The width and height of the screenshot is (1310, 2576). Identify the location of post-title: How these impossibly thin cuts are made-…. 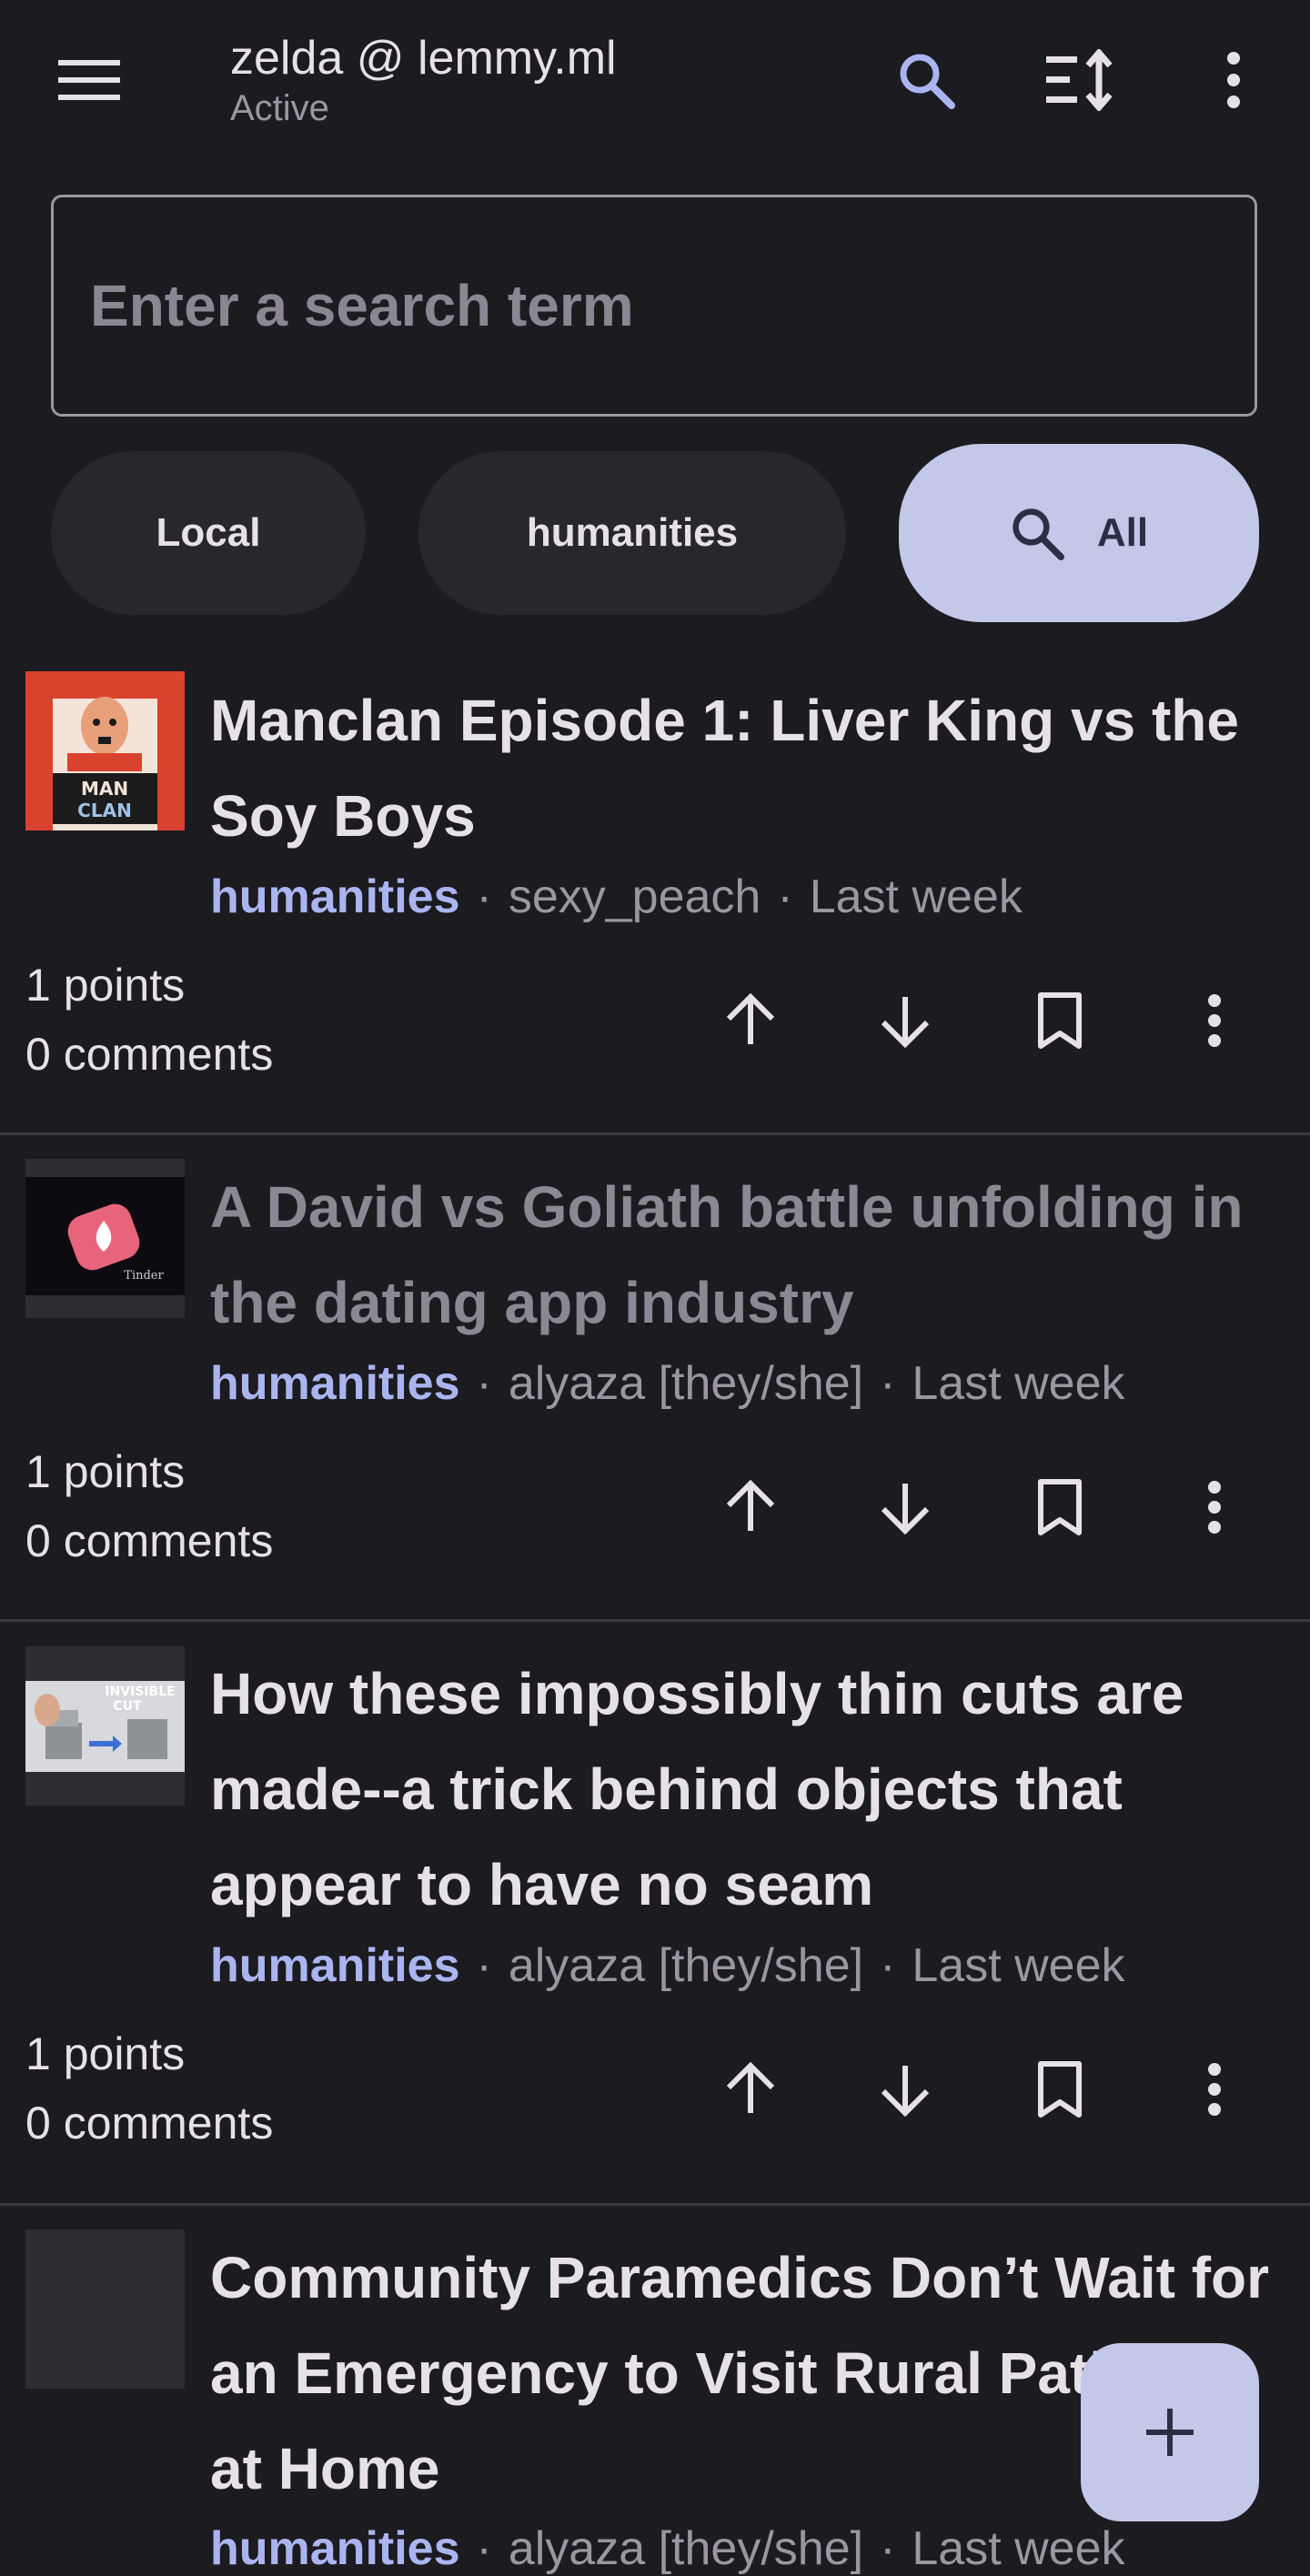
(747, 1789).